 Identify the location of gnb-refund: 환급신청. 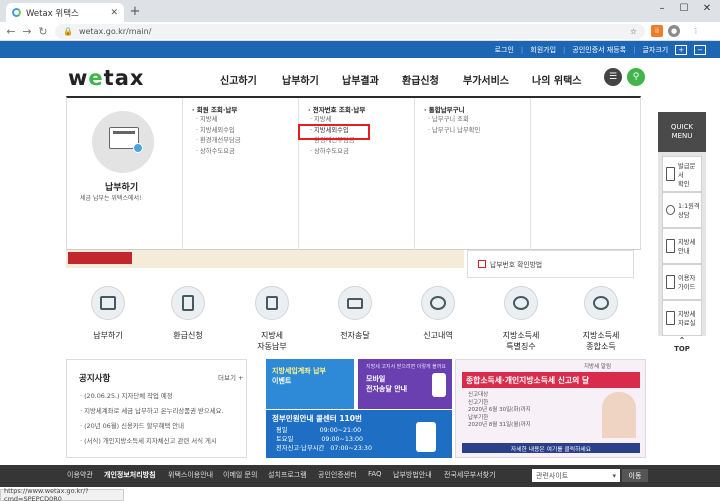
(420, 79).